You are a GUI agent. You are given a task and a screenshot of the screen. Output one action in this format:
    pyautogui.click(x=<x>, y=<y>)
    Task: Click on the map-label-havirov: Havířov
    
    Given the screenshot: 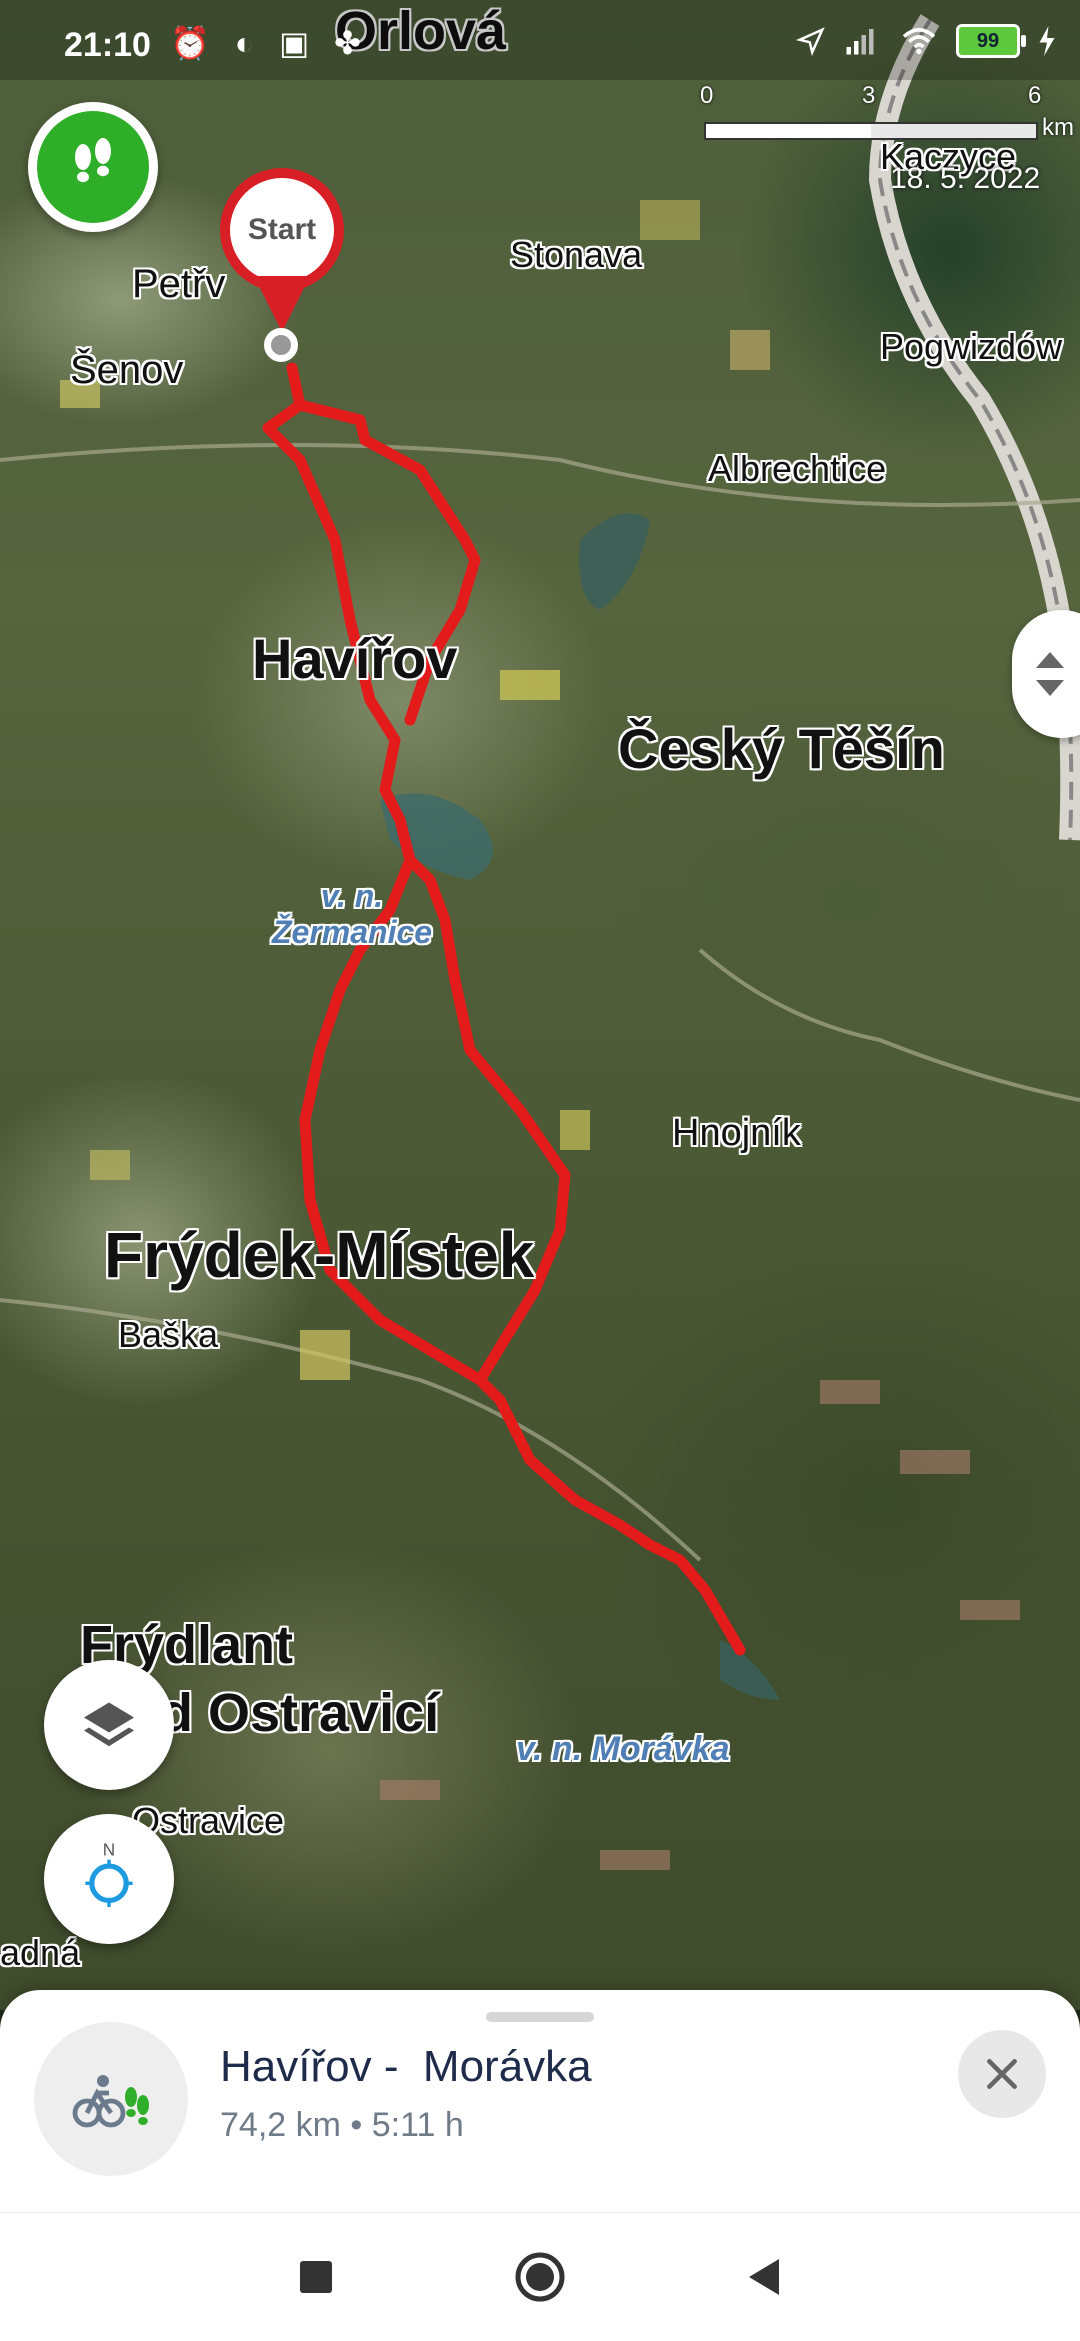 What is the action you would take?
    pyautogui.click(x=355, y=658)
    